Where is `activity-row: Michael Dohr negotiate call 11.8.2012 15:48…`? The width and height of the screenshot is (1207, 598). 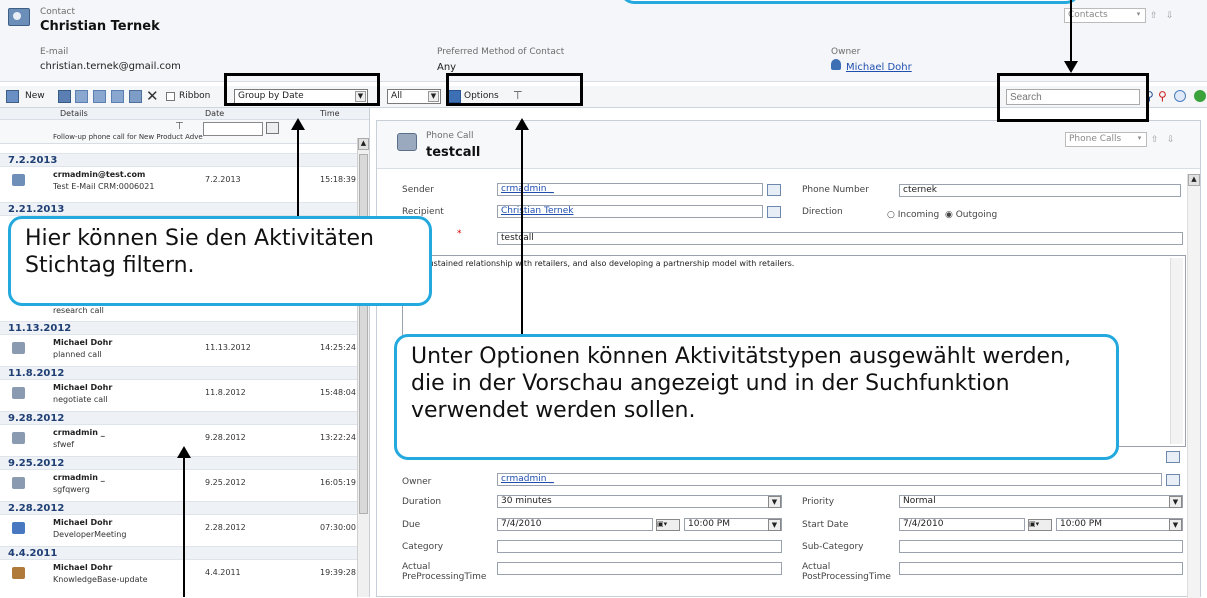
activity-row: Michael Dohr negotiate call 11.8.2012 15:48… is located at coordinates (184, 395).